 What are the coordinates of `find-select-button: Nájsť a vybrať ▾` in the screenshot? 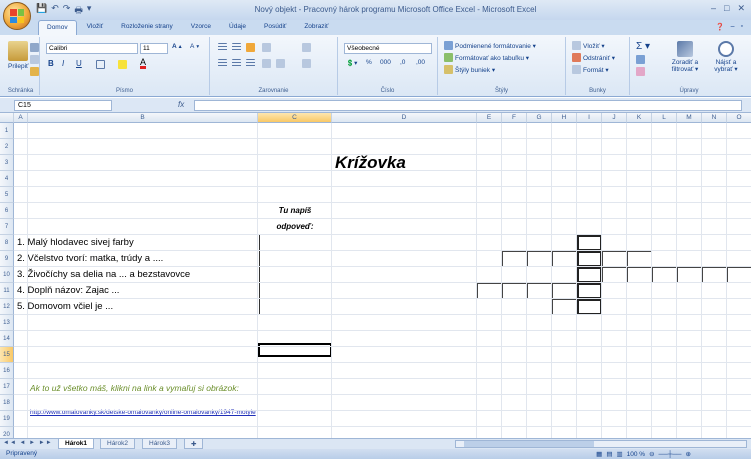 It's located at (726, 57).